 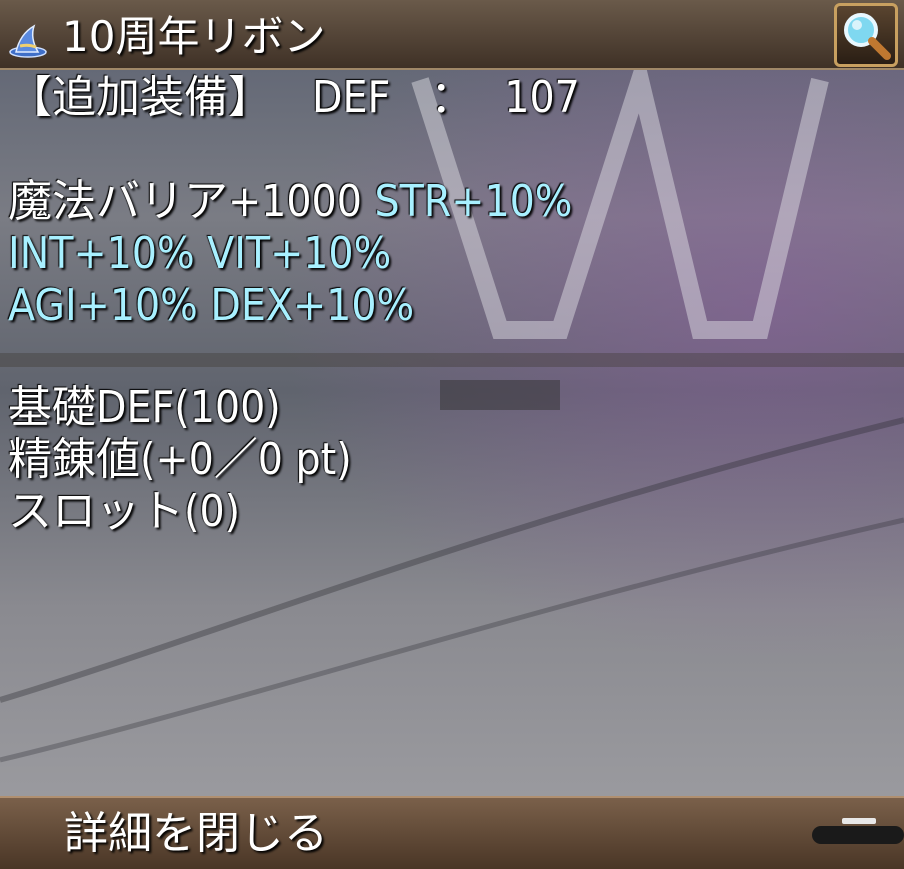 I want to click on effect-line-3: AGI+10% DEX+10%, so click(x=211, y=305).